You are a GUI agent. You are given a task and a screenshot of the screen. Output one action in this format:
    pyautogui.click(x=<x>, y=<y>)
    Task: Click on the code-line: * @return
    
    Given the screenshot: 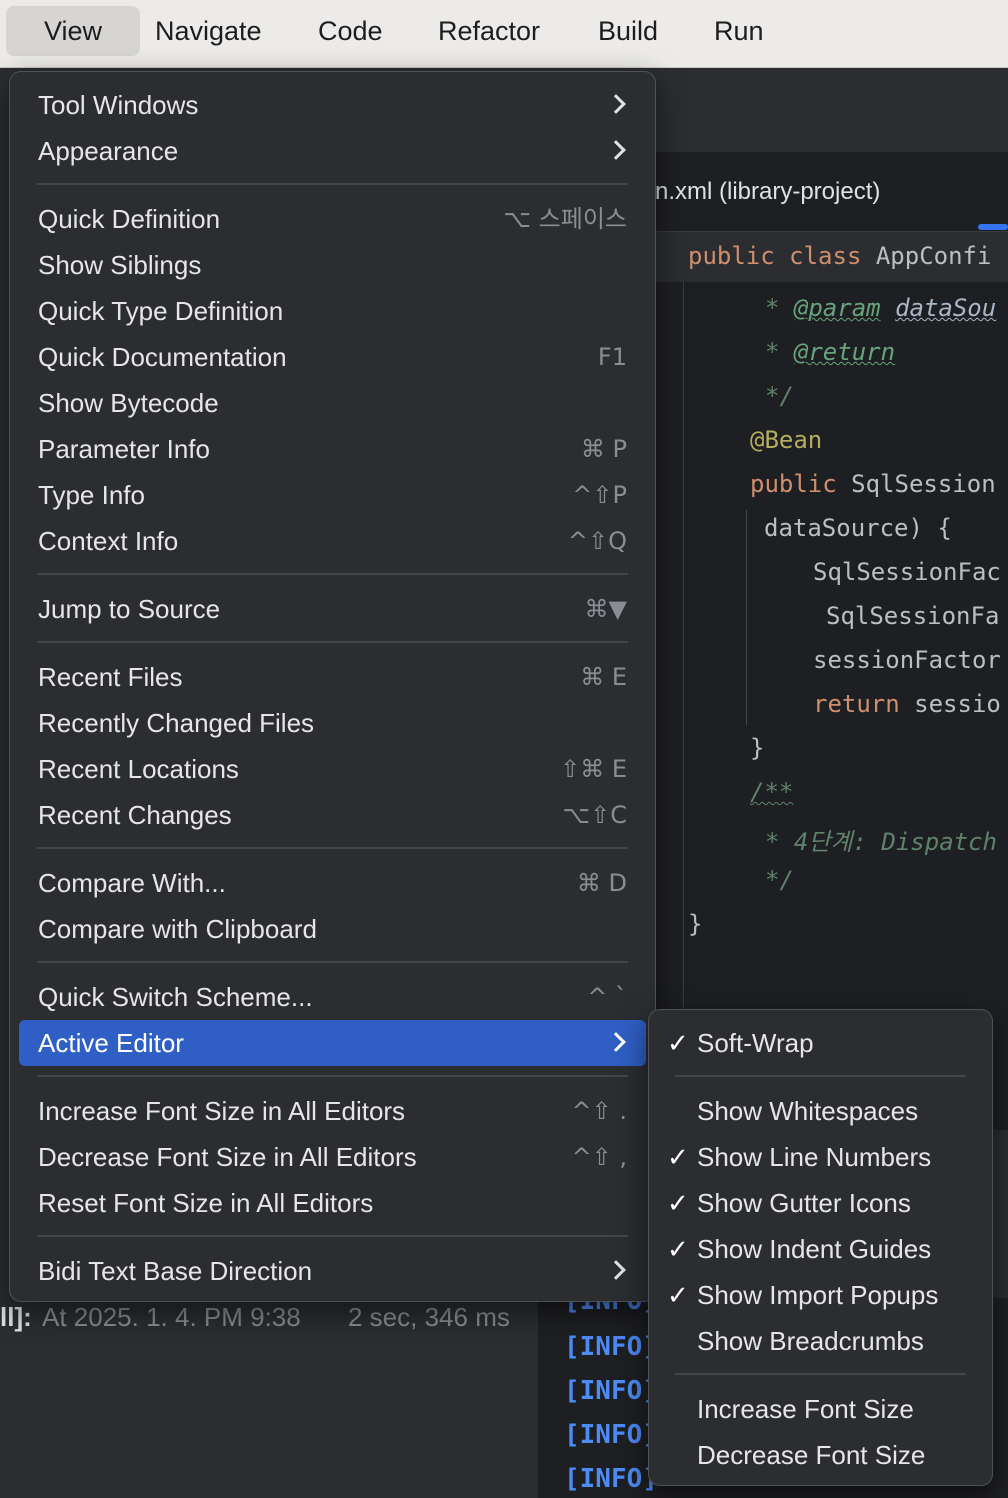 What is the action you would take?
    pyautogui.click(x=830, y=352)
    